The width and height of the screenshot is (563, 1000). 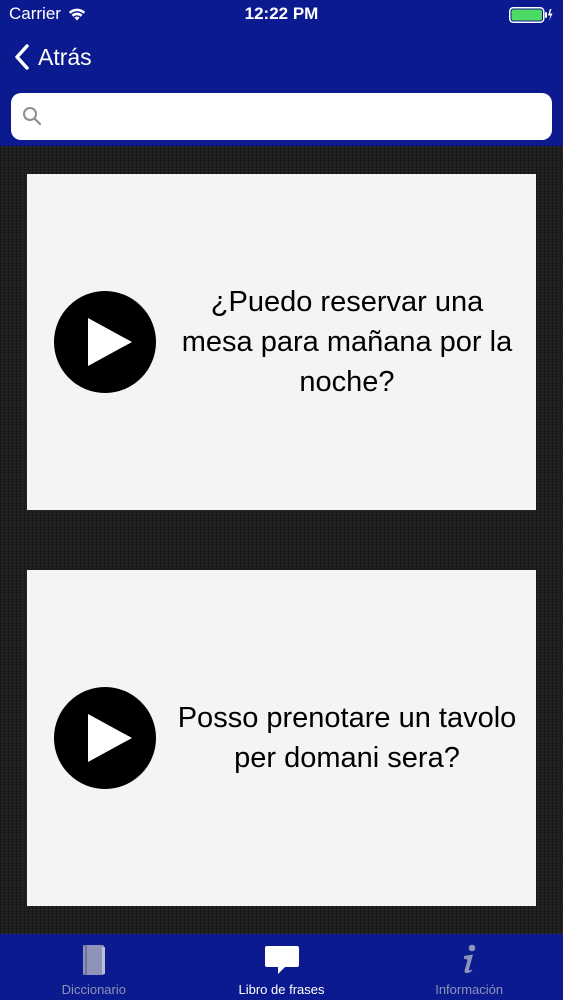 I want to click on tab-label: Diccionario, so click(x=93, y=989).